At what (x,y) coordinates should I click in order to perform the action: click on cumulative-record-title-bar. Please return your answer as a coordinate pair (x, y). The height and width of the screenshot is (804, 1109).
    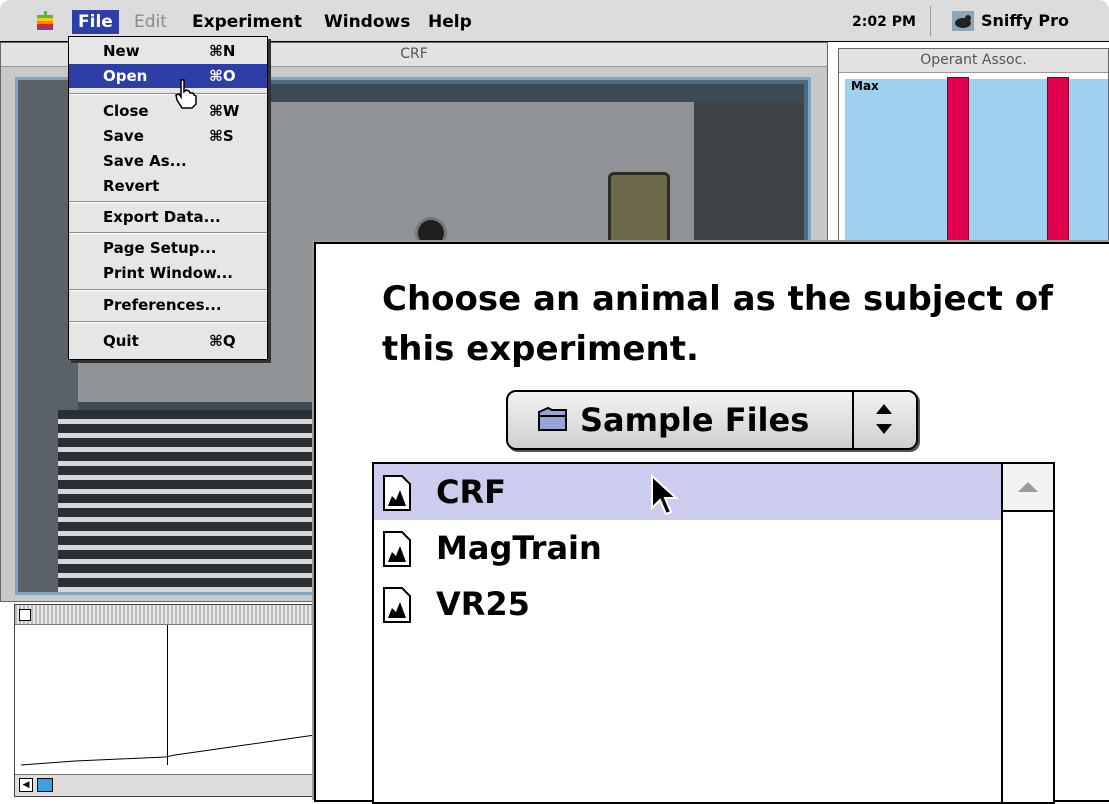
    Looking at the image, I should click on (167, 615).